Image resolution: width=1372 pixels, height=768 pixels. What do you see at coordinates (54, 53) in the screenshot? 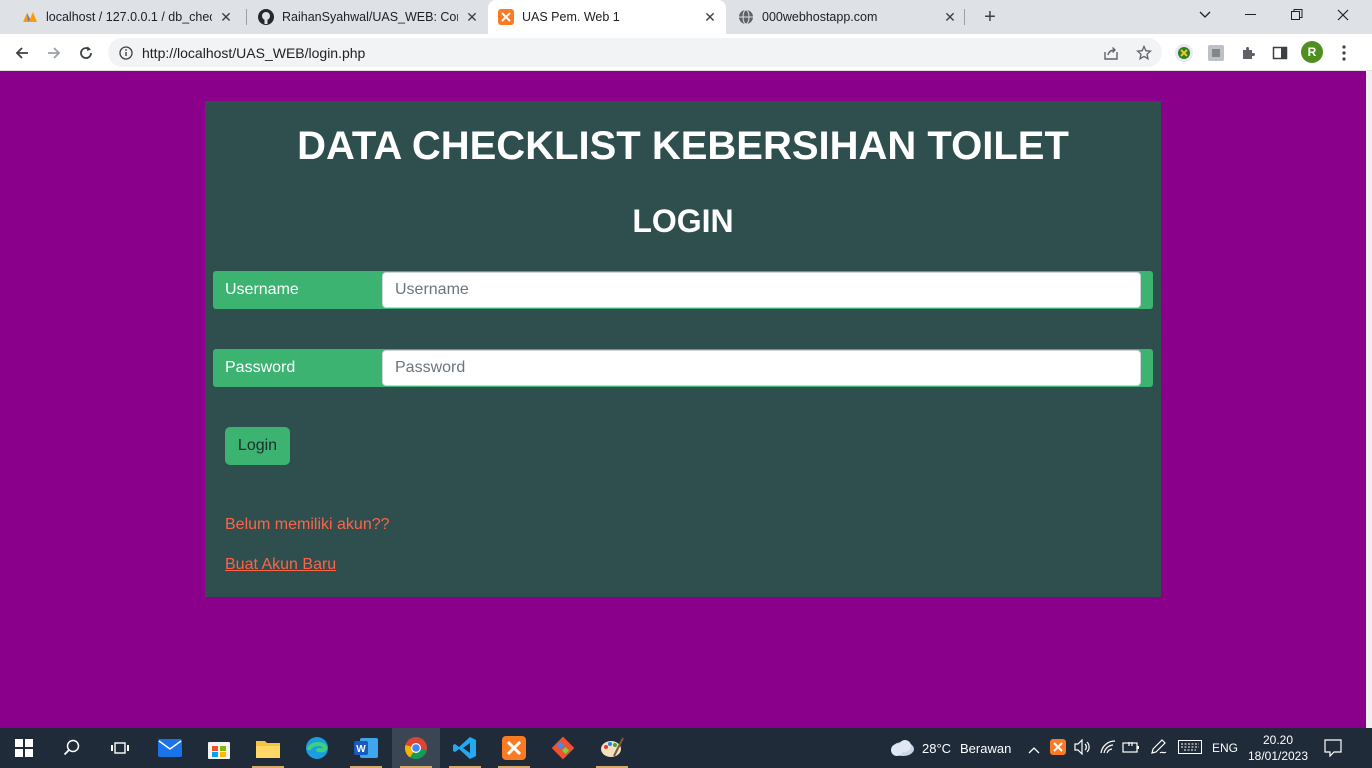
I see `forward-button` at bounding box center [54, 53].